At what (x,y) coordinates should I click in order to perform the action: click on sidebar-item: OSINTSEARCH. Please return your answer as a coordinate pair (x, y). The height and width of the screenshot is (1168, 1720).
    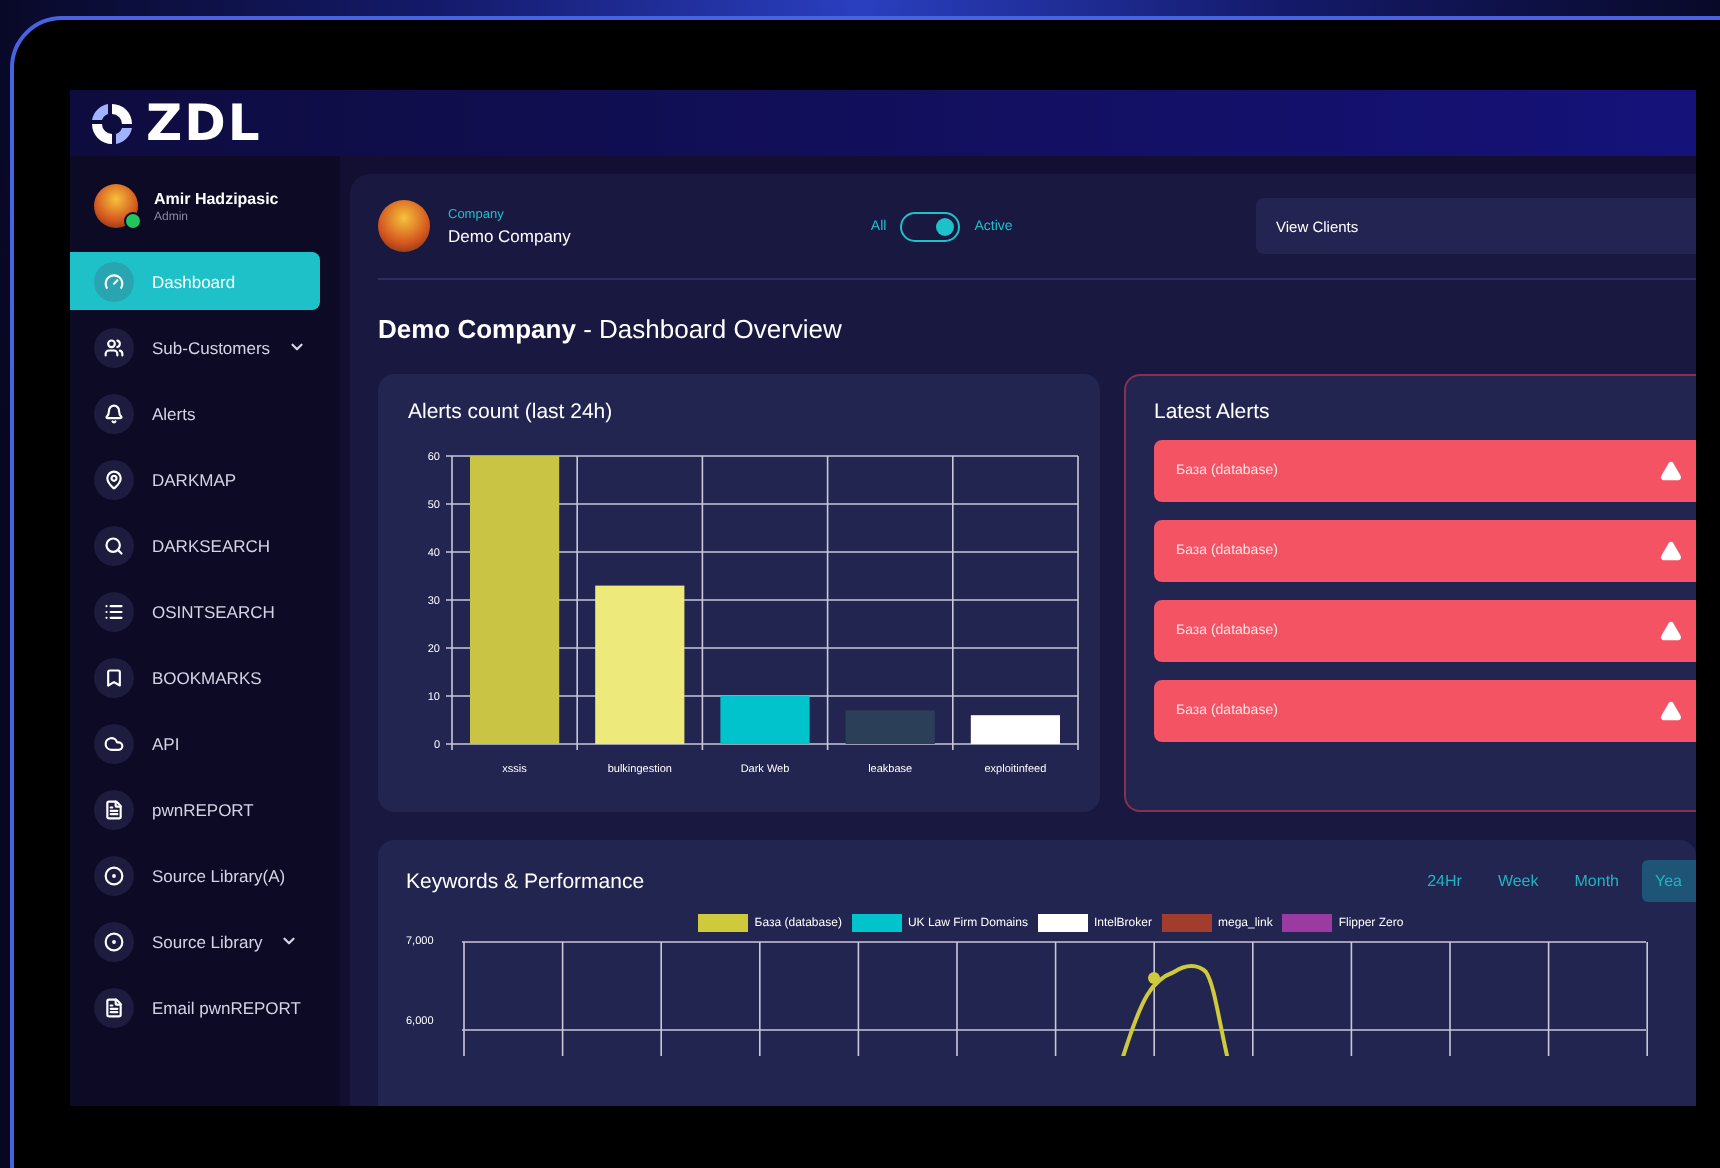
    Looking at the image, I should click on (195, 611).